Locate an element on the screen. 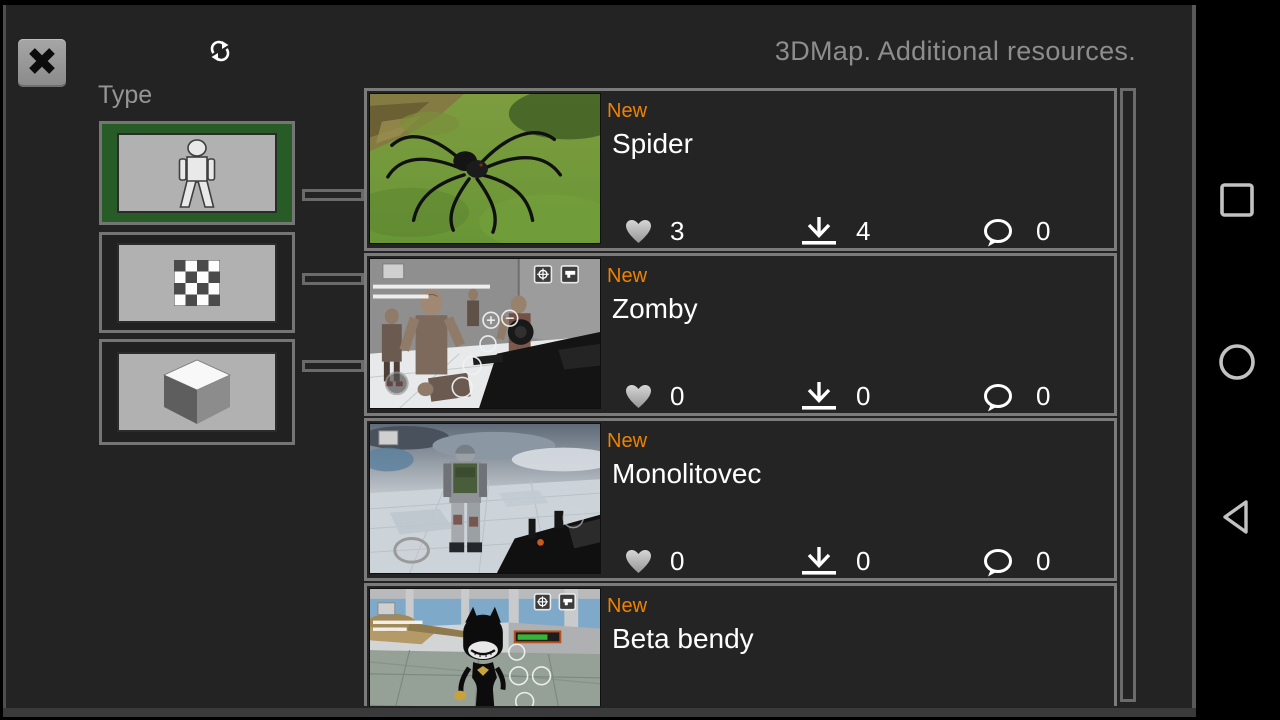 Image resolution: width=1280 pixels, height=720 pixels. triangle-left-icon is located at coordinates (1237, 520).